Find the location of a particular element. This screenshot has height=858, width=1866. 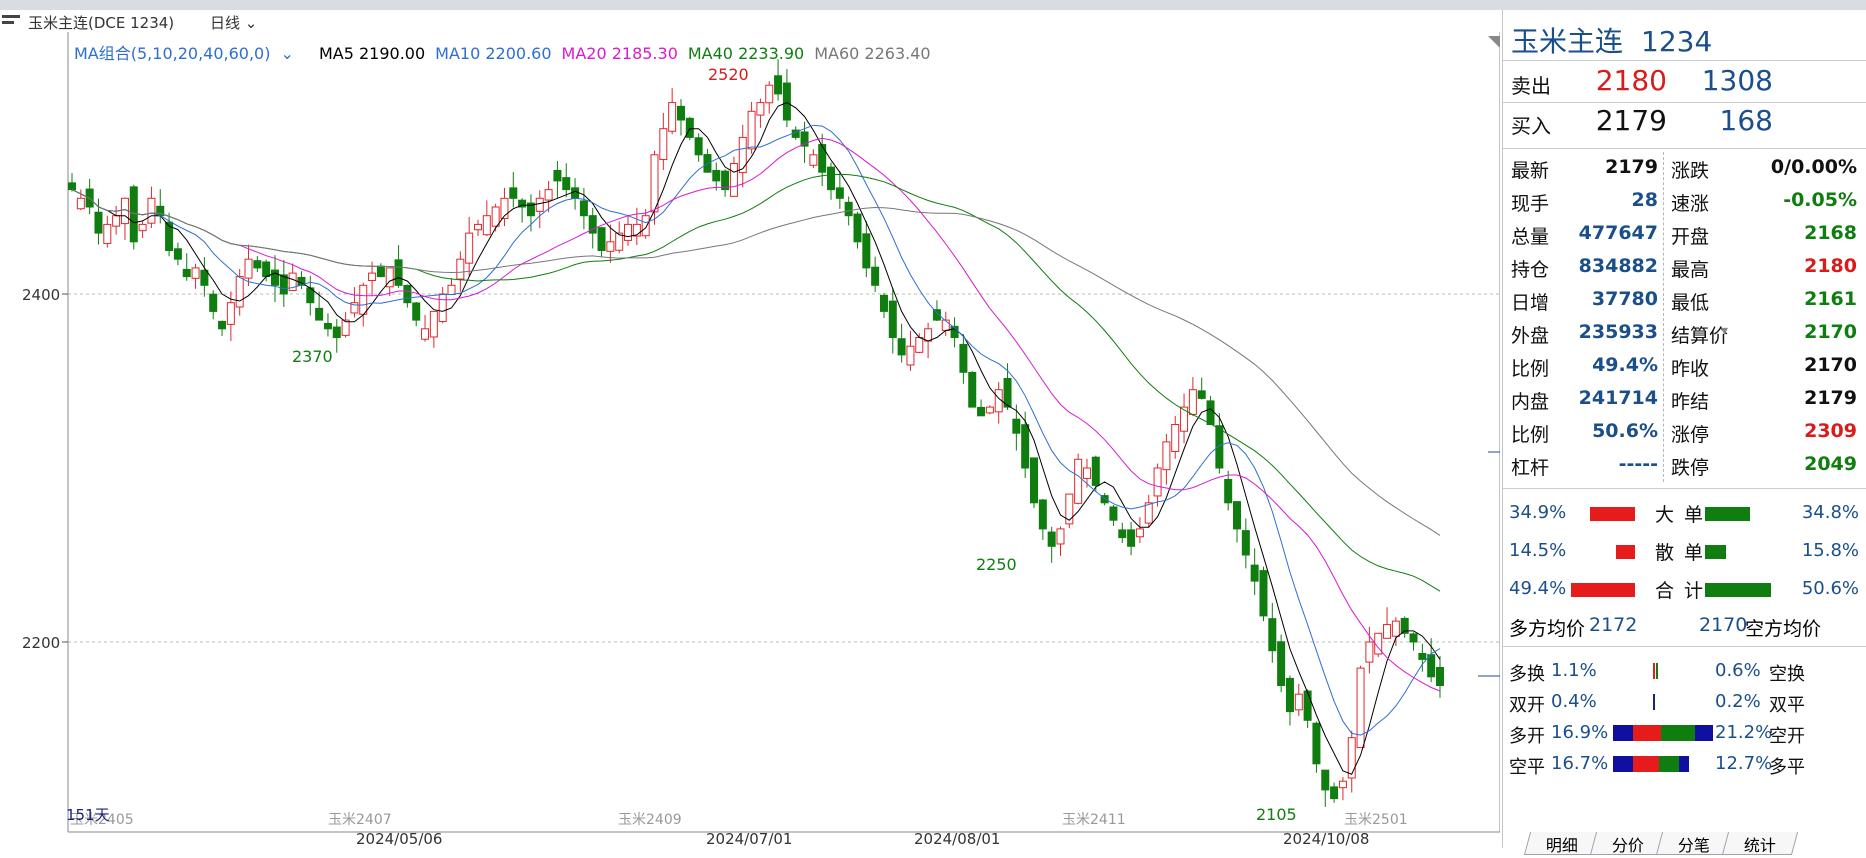

tab-price-distribution: 分价 is located at coordinates (1628, 843).